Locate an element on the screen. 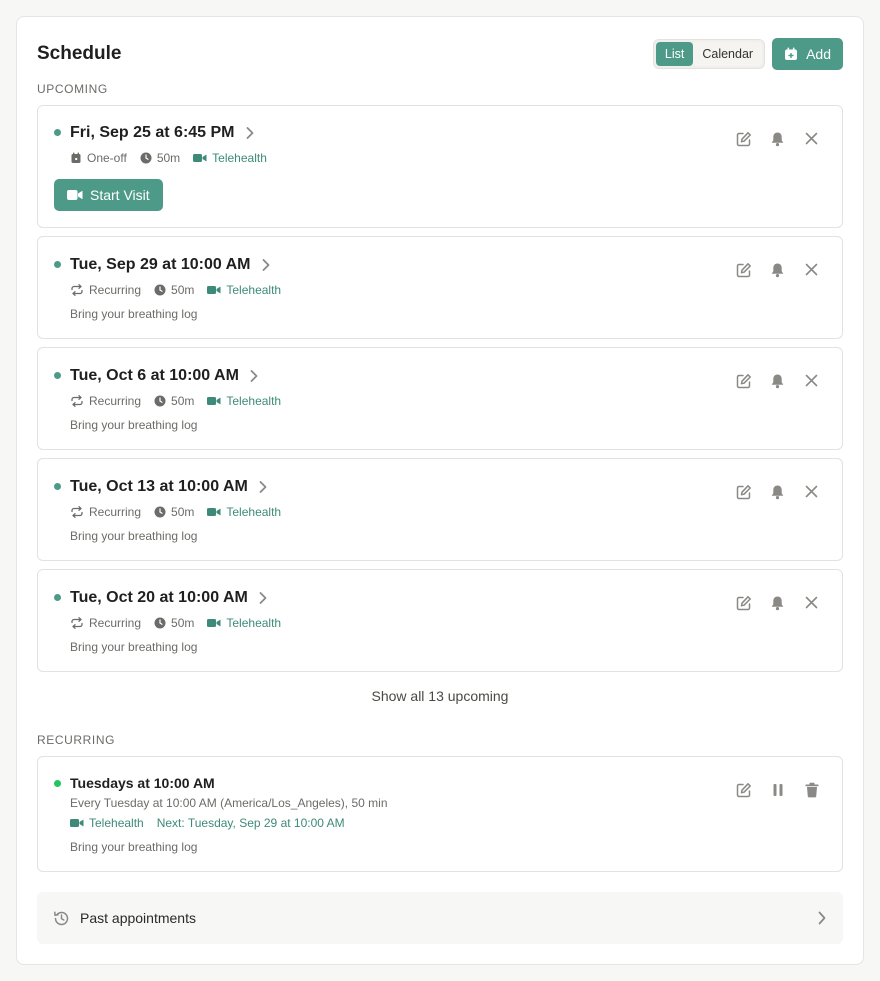 The width and height of the screenshot is (880, 981). add-button: Add is located at coordinates (807, 54).